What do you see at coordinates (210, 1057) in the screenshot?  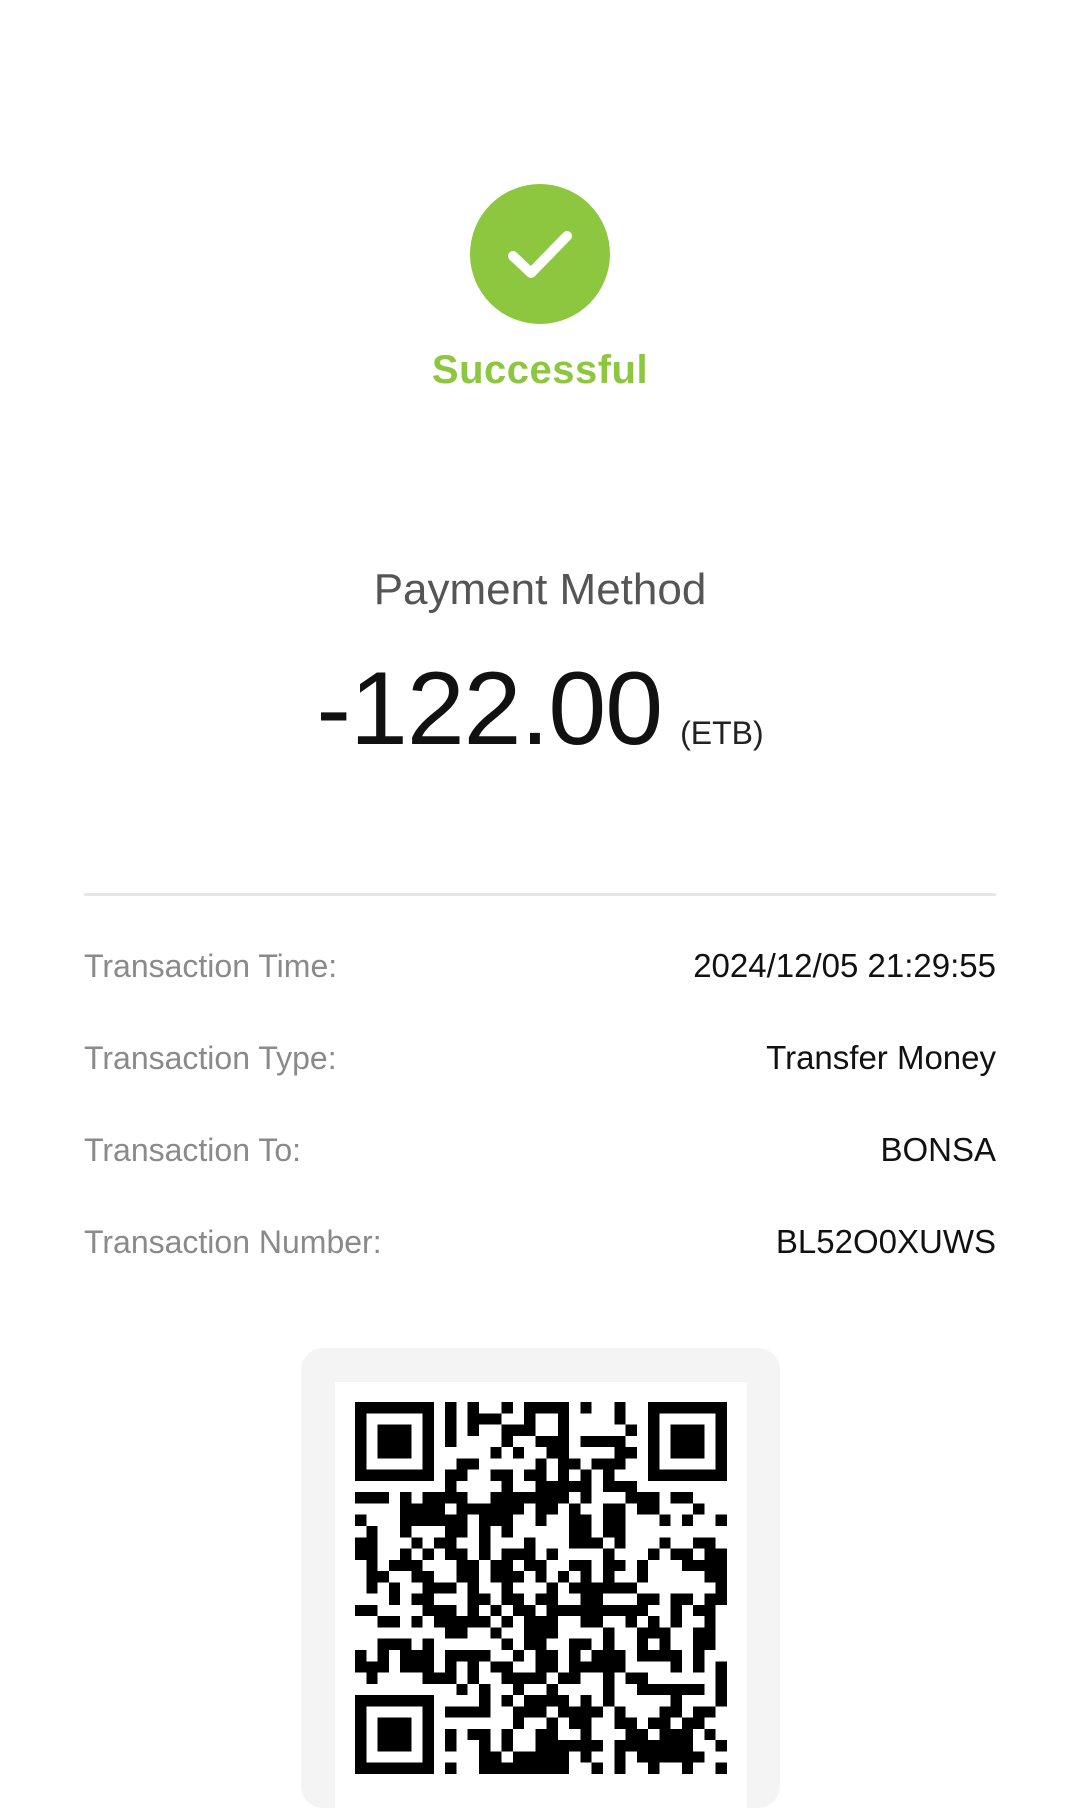 I see `detail-label: Transaction Type:` at bounding box center [210, 1057].